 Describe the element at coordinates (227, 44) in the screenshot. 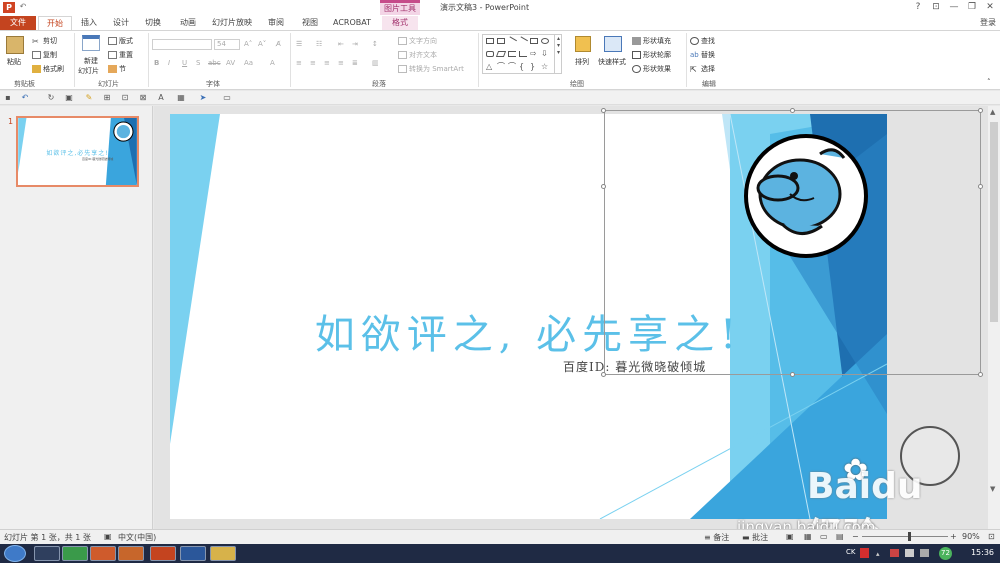

I see `font-size-combo: 54` at that location.